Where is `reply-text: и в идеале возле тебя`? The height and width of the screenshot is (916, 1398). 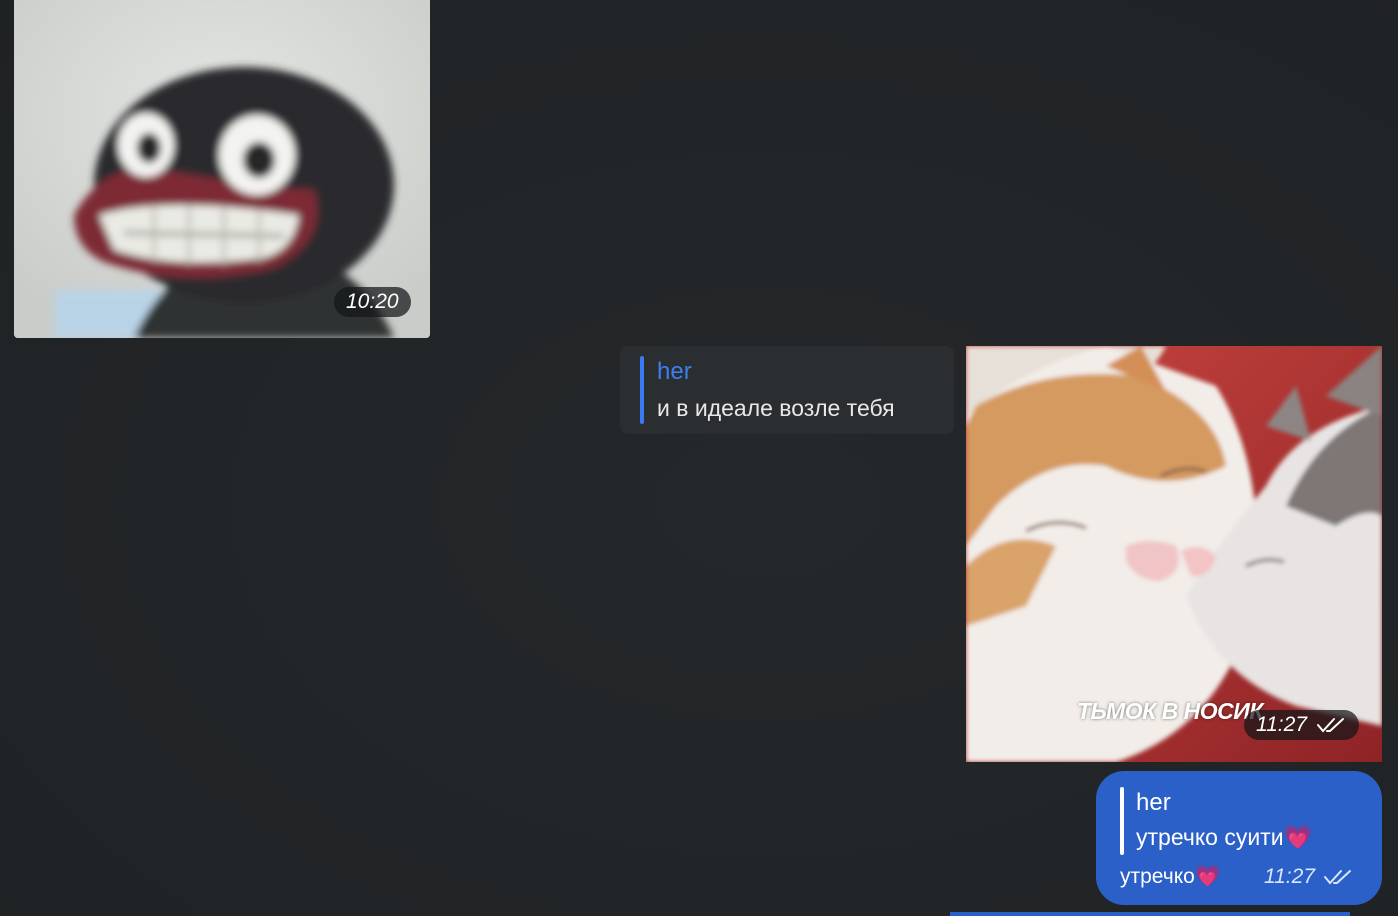
reply-text: и в идеале возле тебя is located at coordinates (776, 408).